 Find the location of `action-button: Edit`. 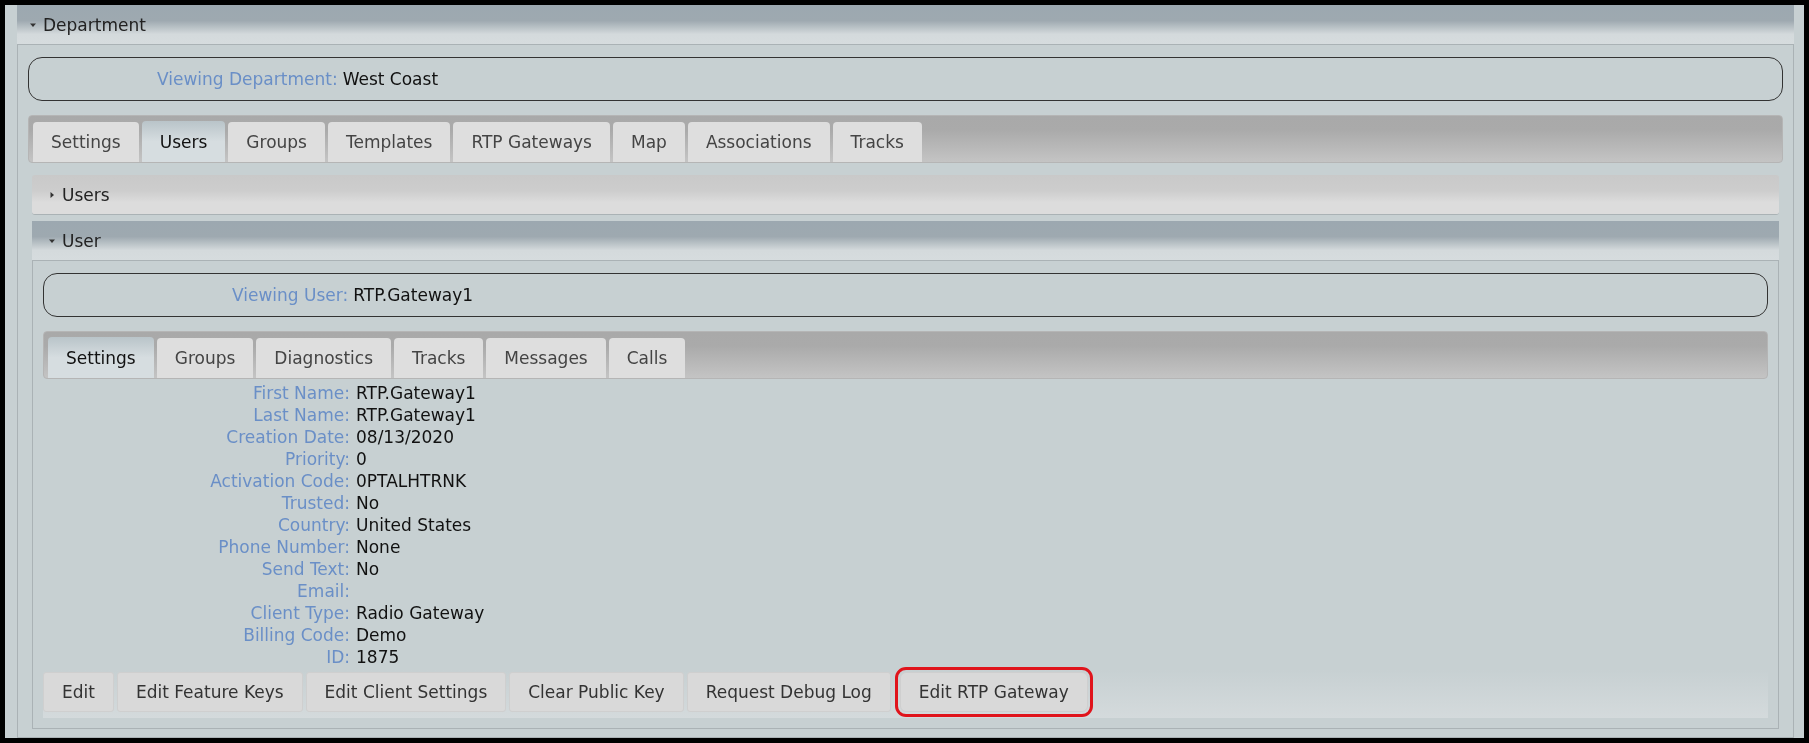

action-button: Edit is located at coordinates (78, 692).